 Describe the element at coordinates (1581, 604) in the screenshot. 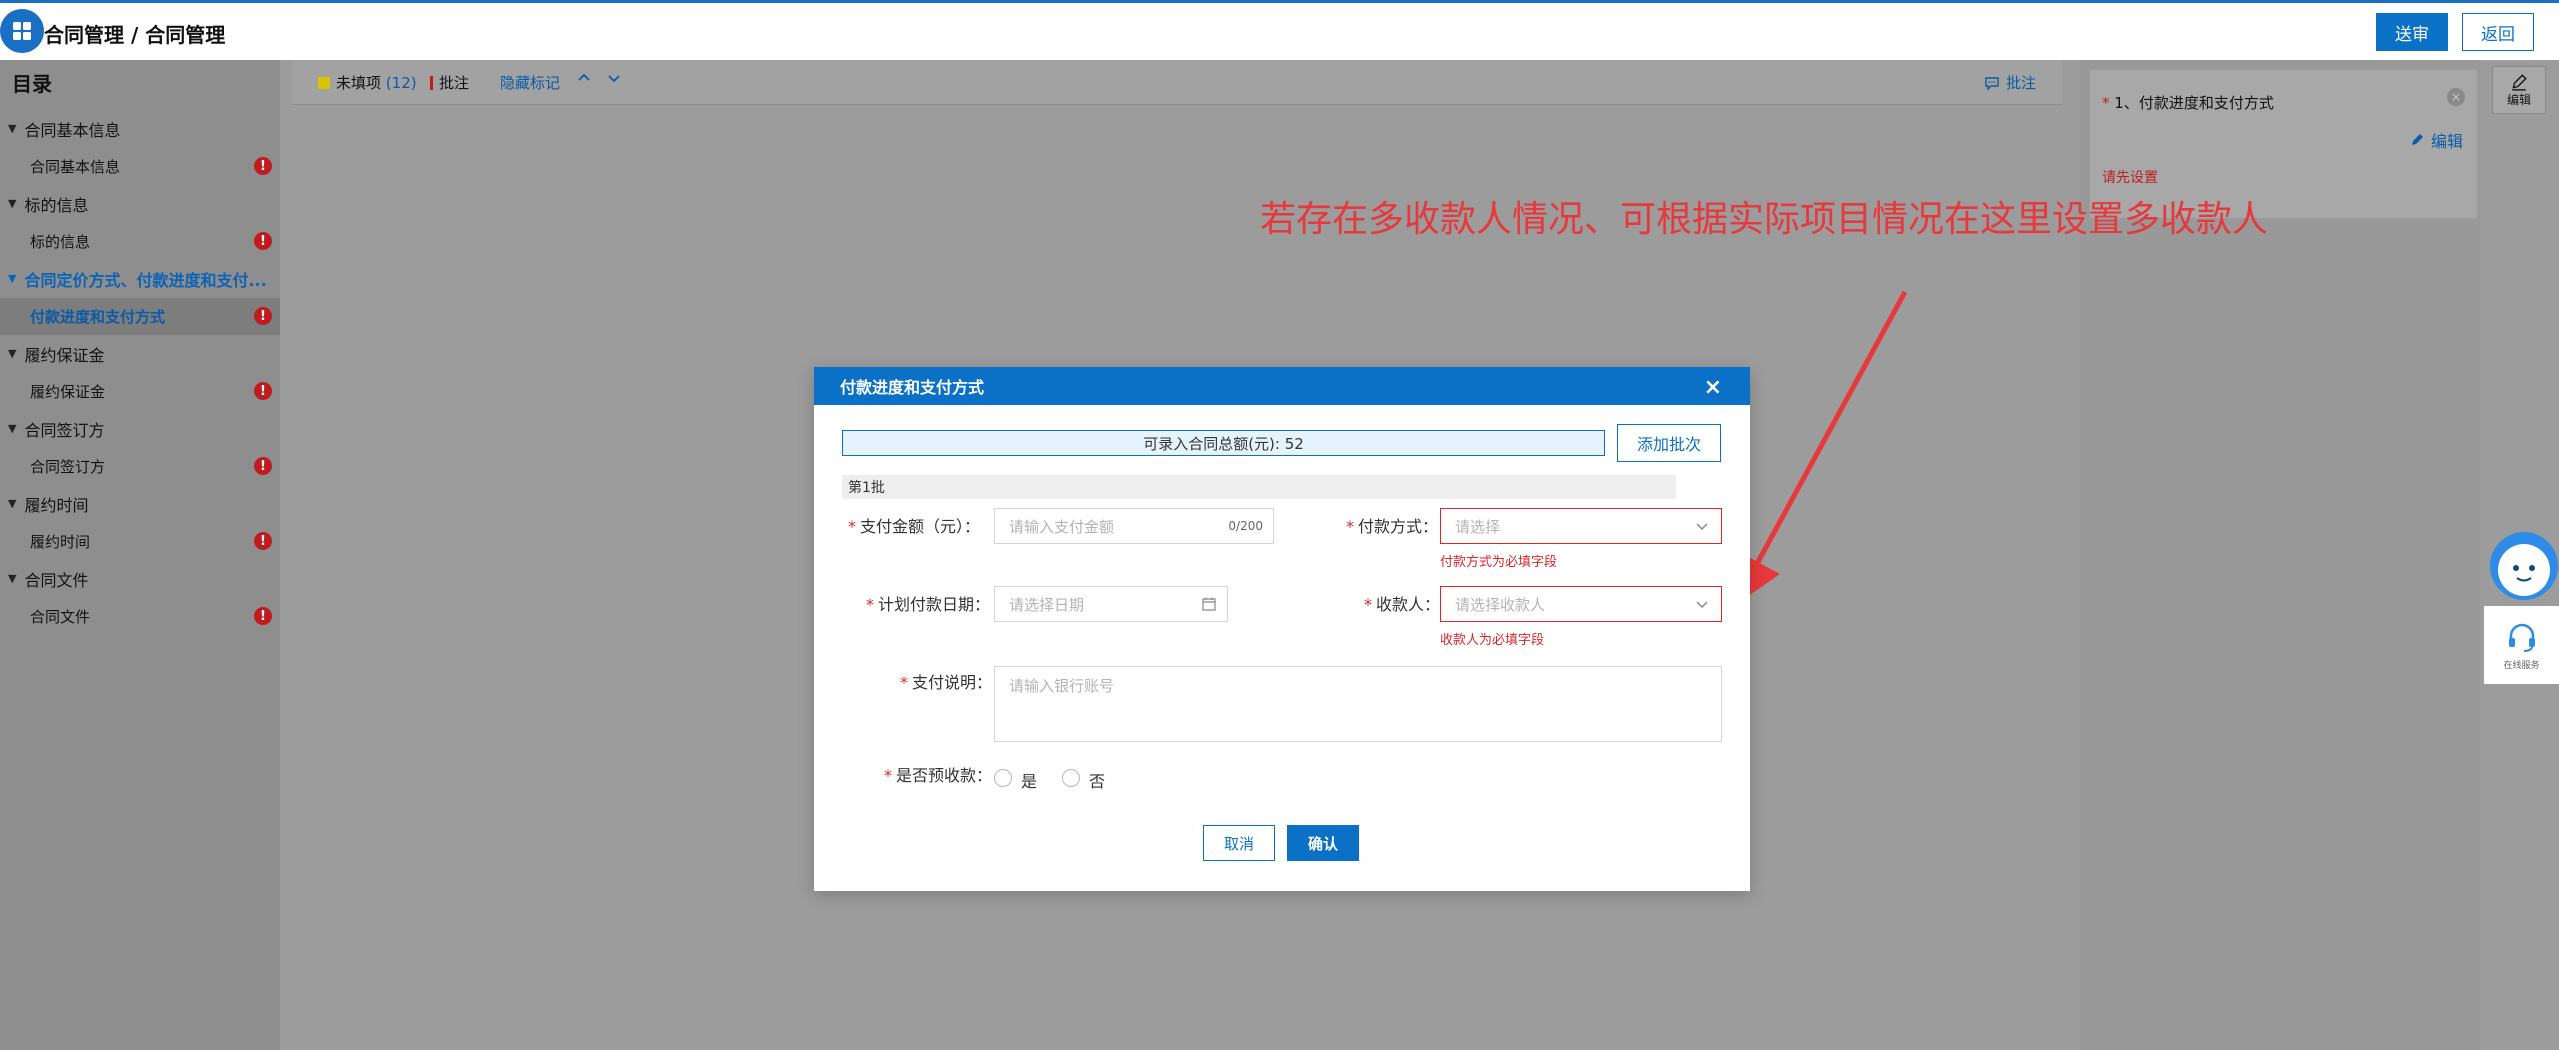

I see `payee-select: 请选择收款人` at that location.